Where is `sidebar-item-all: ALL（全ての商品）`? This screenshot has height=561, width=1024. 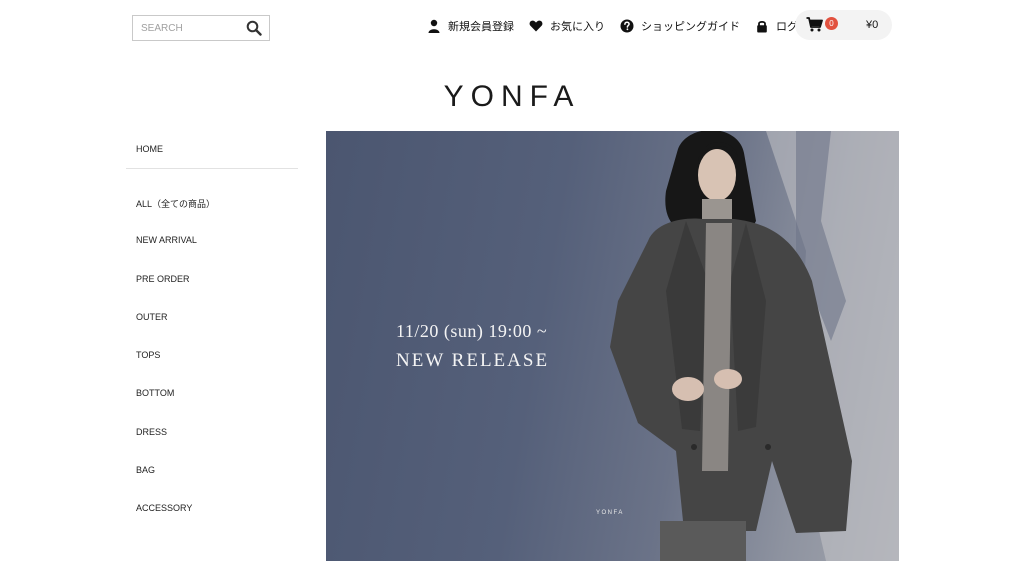 sidebar-item-all: ALL（全ての商品） is located at coordinates (212, 216).